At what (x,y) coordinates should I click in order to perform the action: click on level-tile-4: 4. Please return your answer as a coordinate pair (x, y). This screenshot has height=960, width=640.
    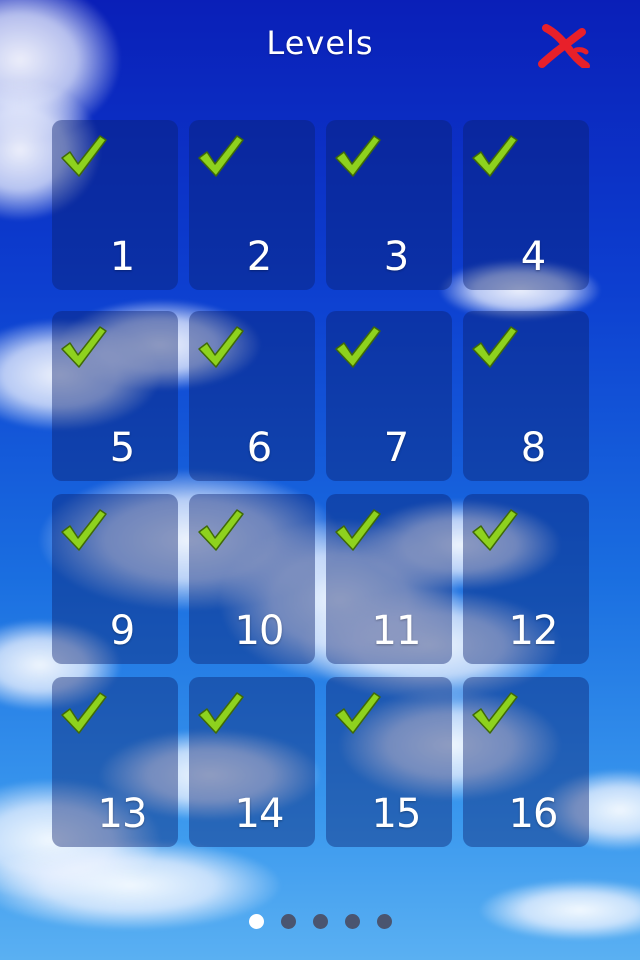
    Looking at the image, I should click on (526, 205).